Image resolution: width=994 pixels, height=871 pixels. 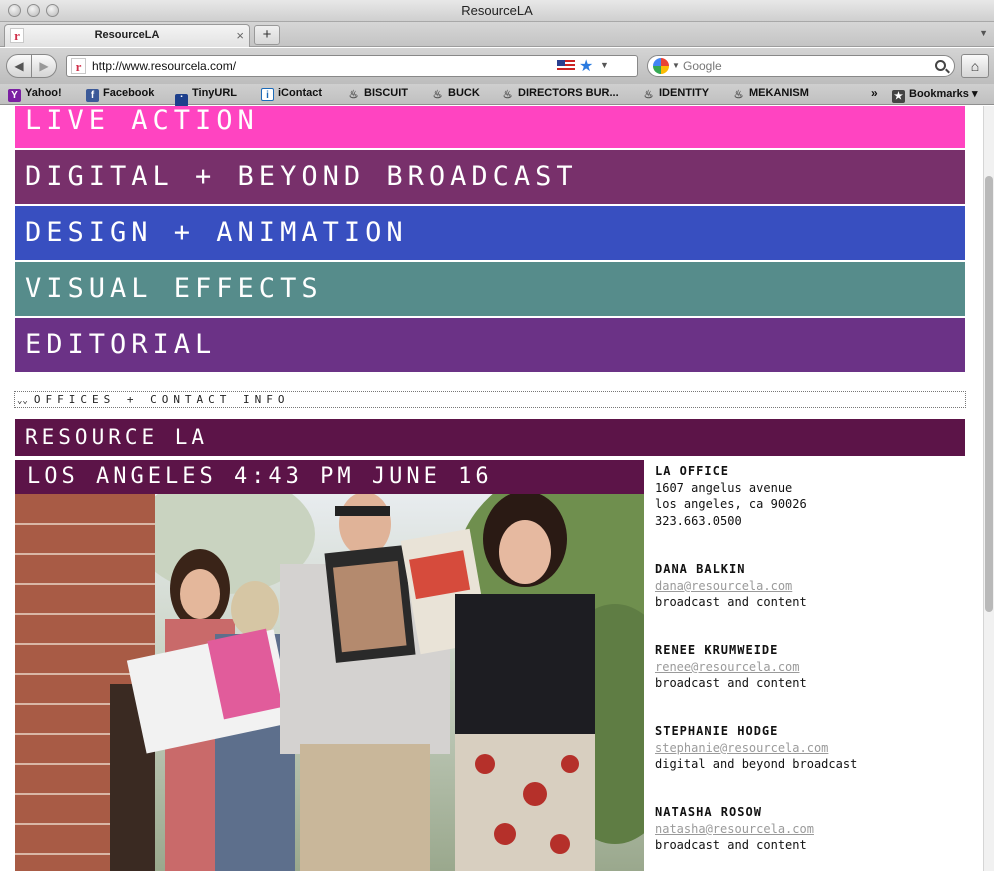 What do you see at coordinates (490, 177) in the screenshot?
I see `nav-digital-beyond-broadcast: DIGITAL + BEYOND BROADCAST` at bounding box center [490, 177].